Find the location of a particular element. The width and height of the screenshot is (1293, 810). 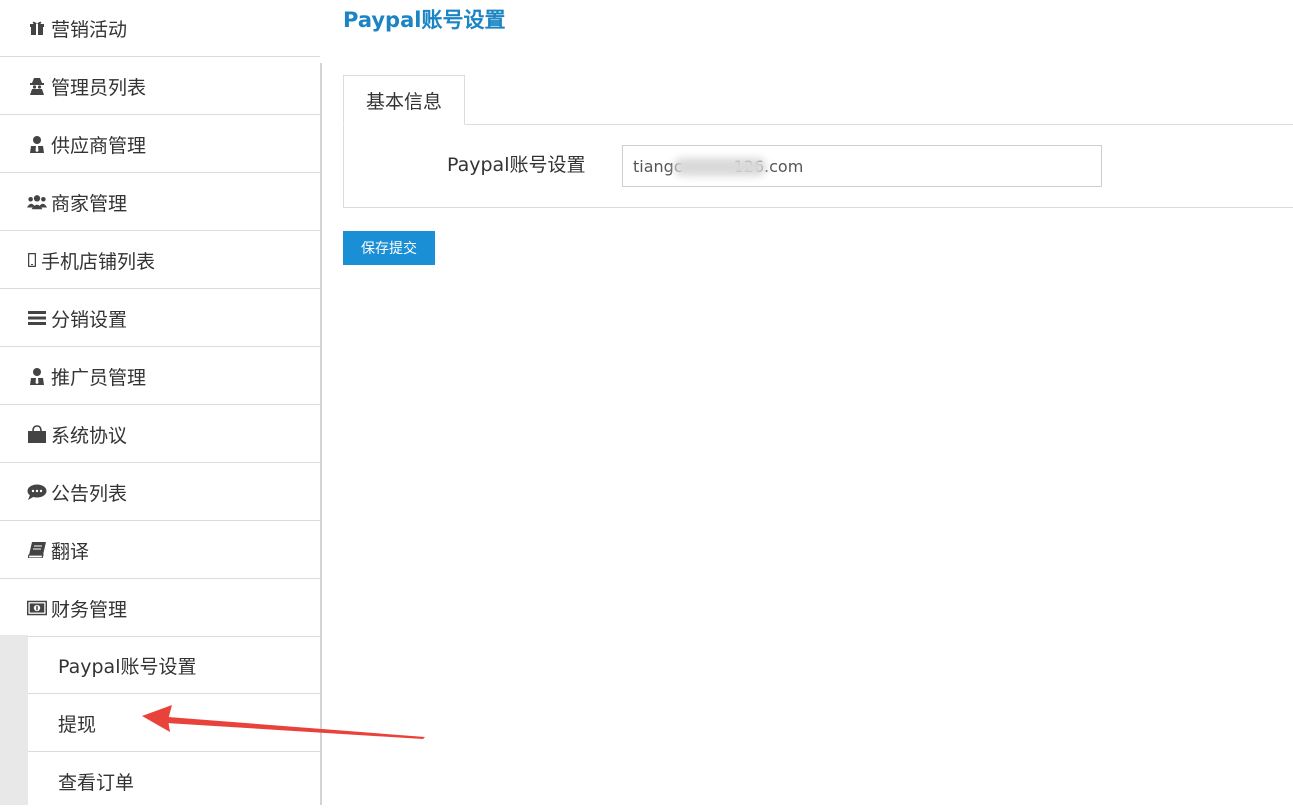

submenu-gutter is located at coordinates (14, 720).